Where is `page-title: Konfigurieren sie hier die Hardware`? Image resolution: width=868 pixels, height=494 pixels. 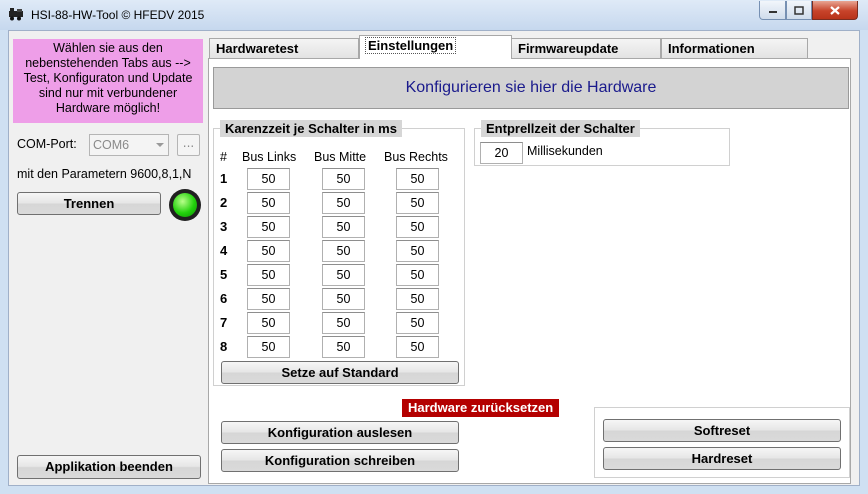 page-title: Konfigurieren sie hier die Hardware is located at coordinates (531, 88).